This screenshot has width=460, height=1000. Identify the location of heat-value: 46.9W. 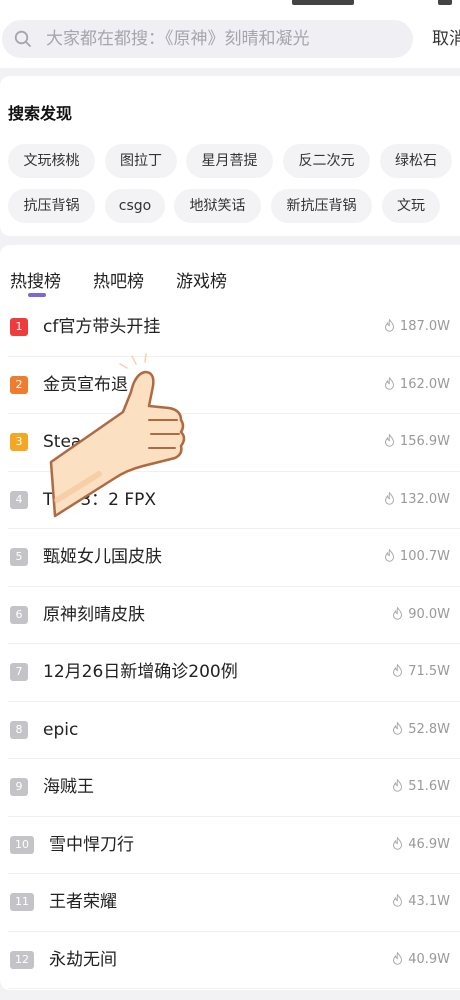
(421, 845).